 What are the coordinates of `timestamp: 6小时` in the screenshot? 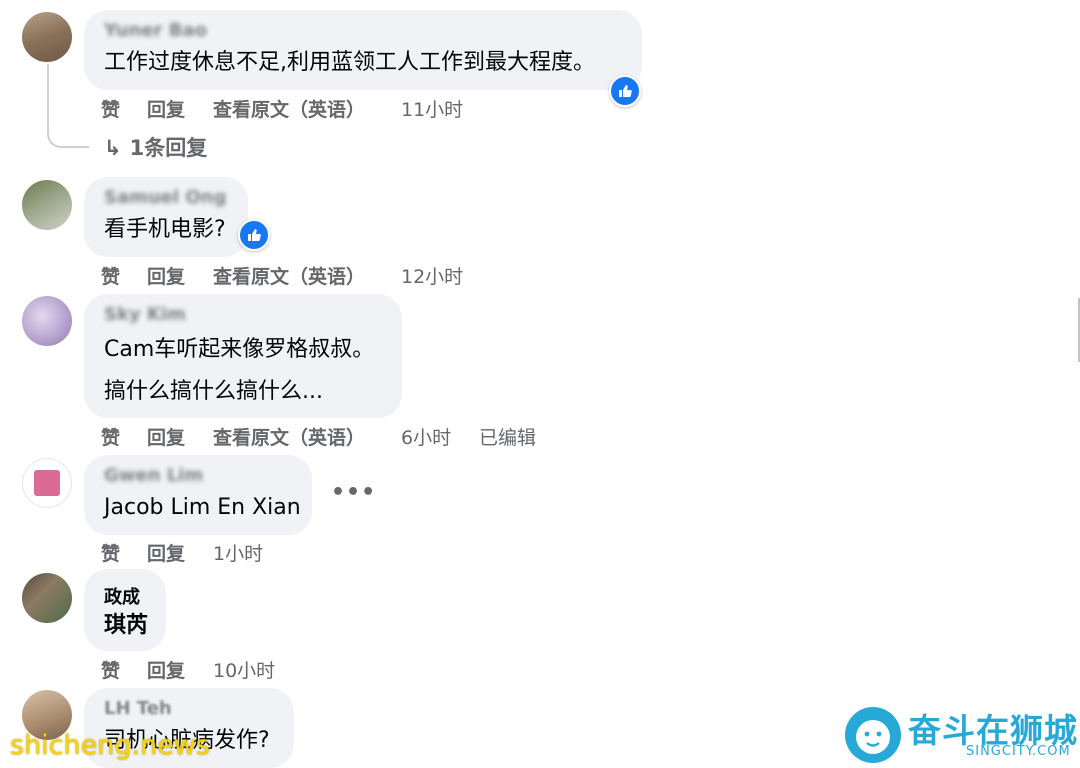 It's located at (426, 436).